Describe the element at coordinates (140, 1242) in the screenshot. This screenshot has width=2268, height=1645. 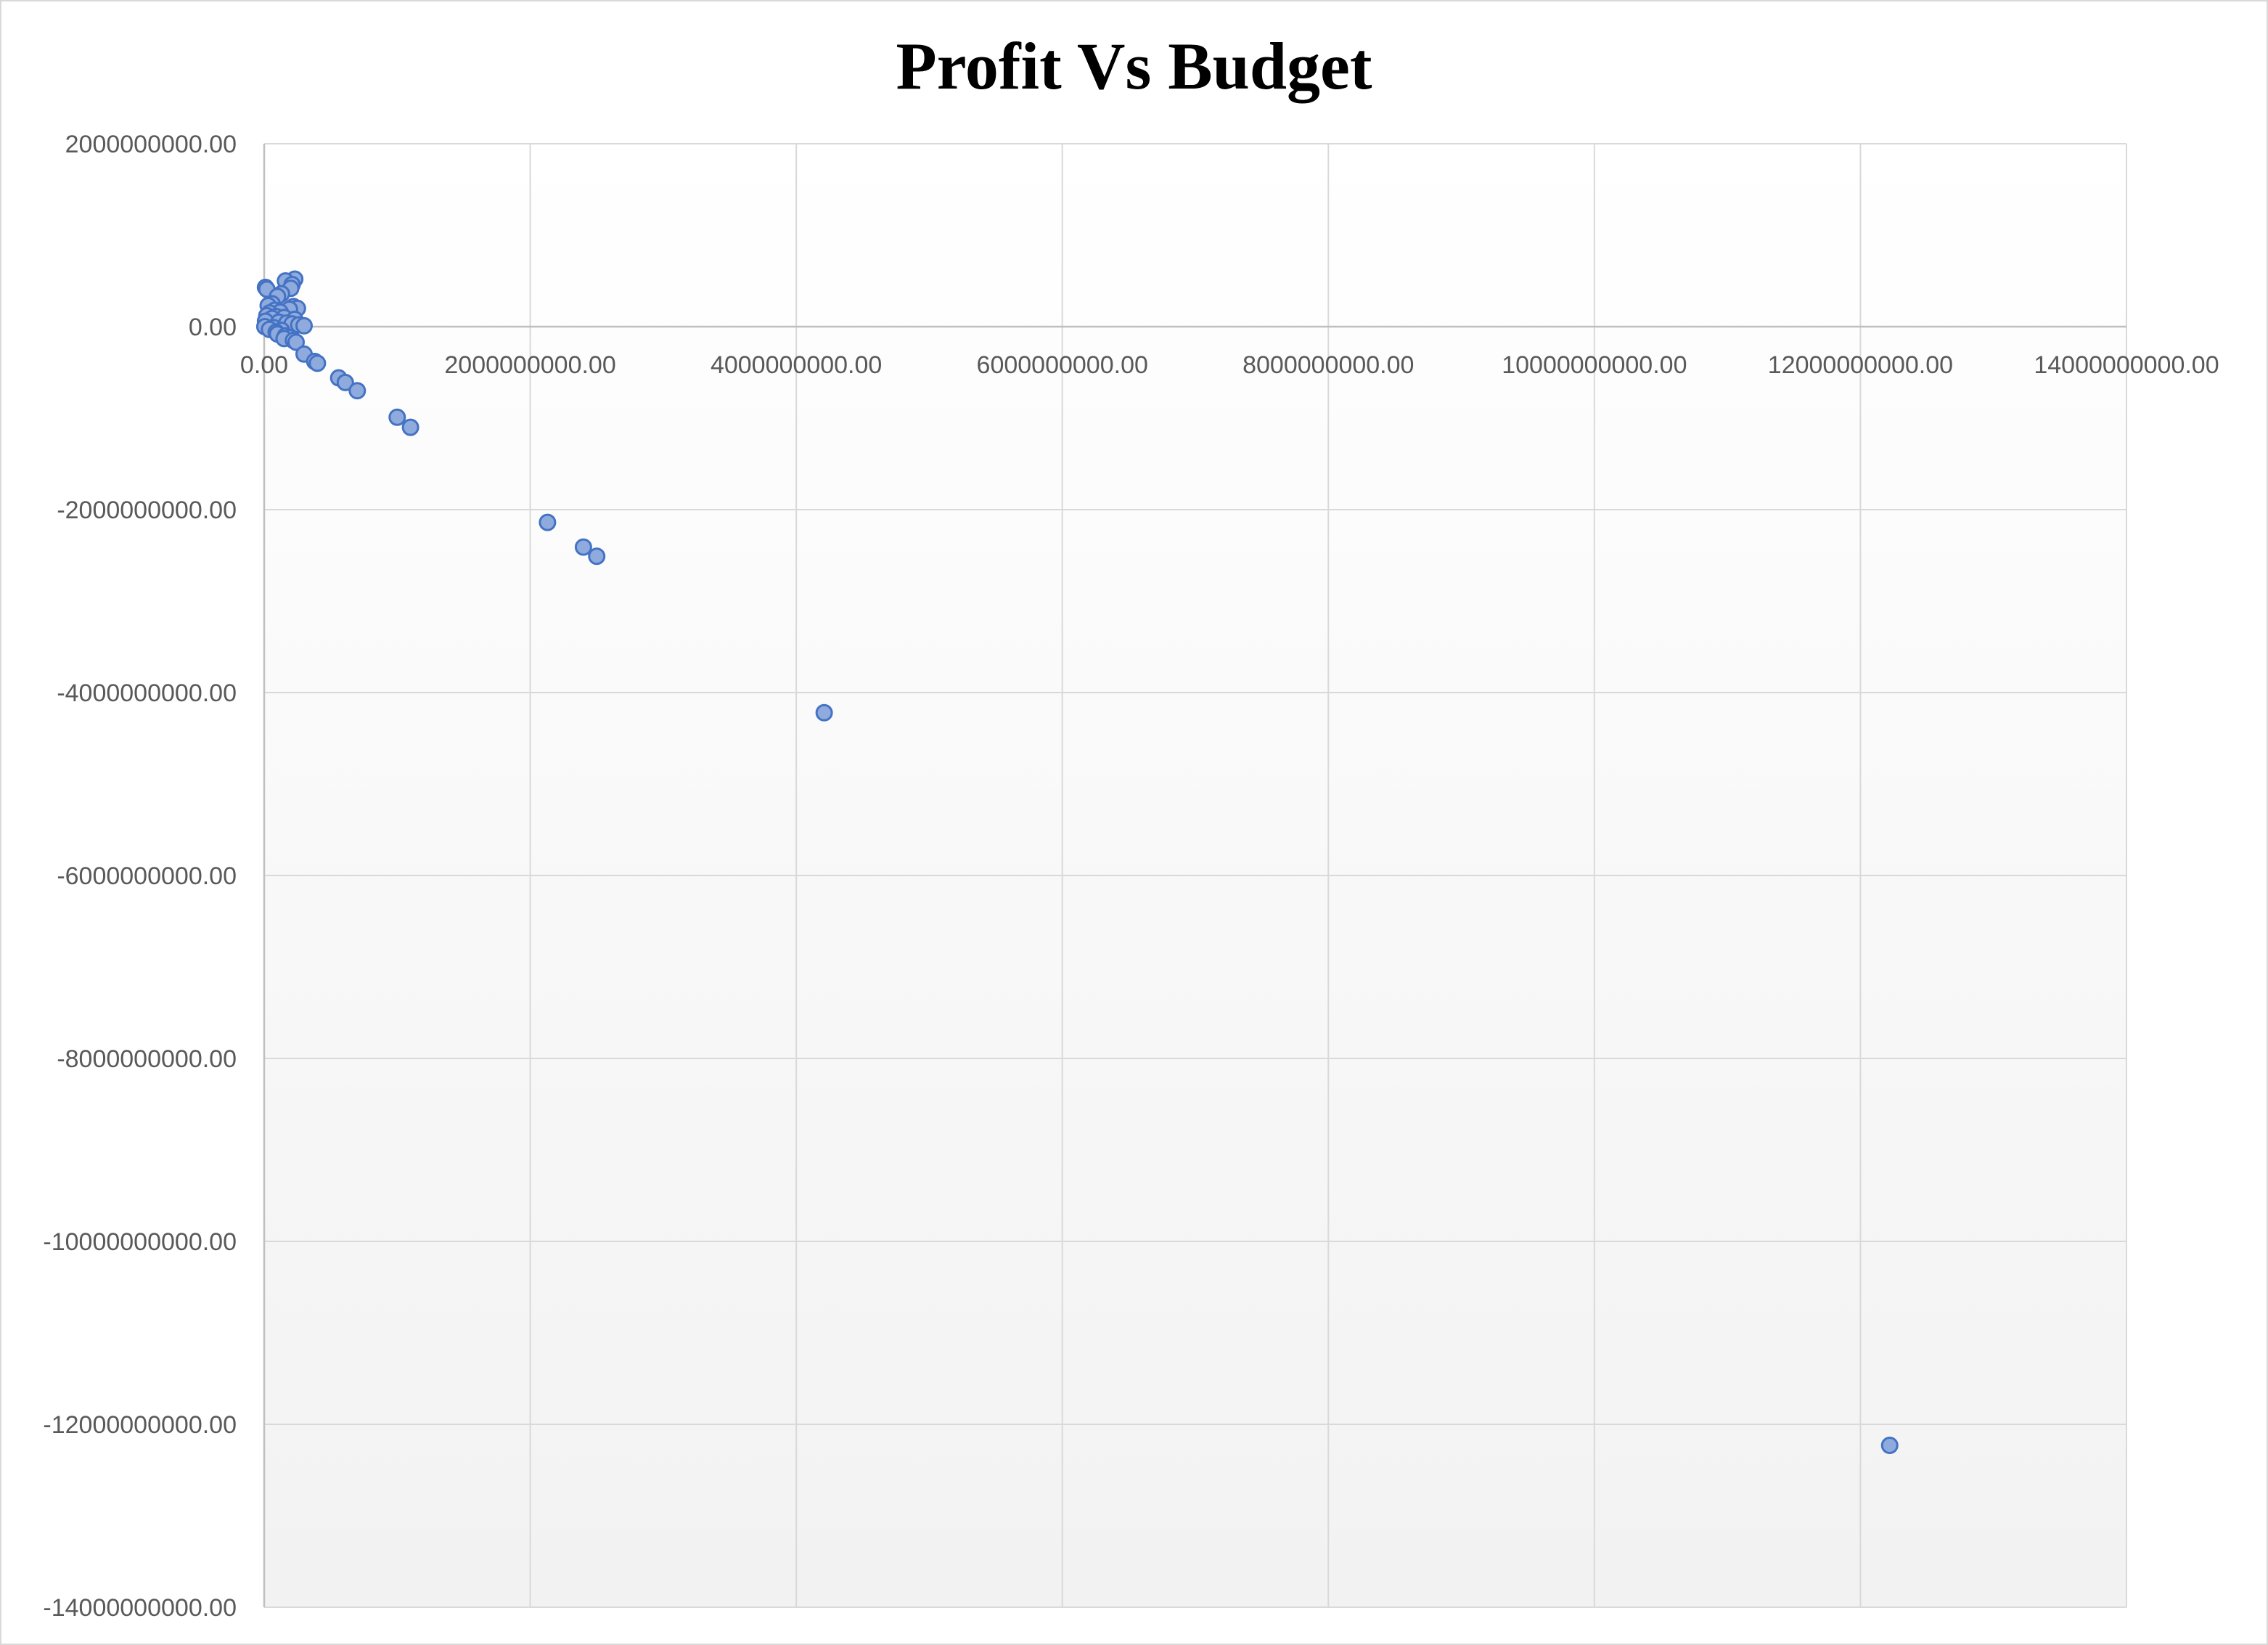
I see `y-tick-label: -10000000000.00` at that location.